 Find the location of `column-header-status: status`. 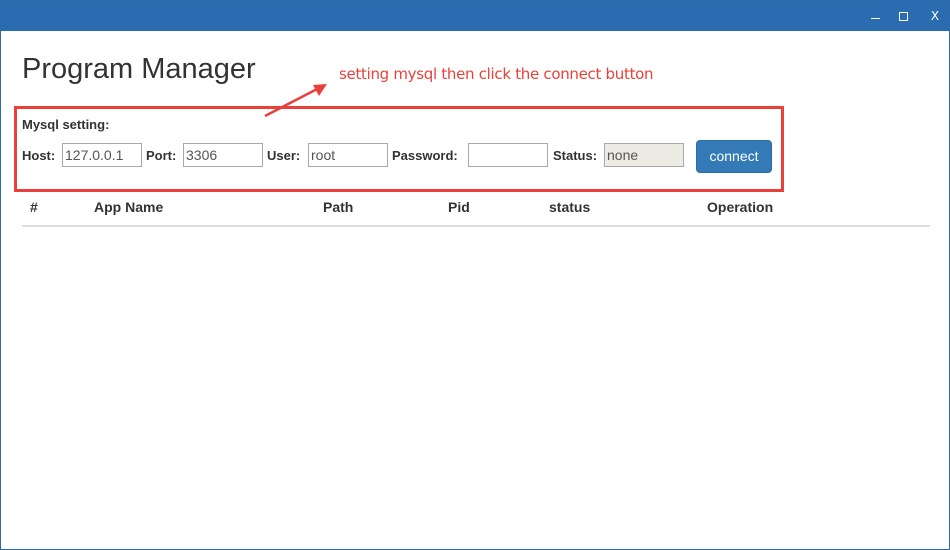

column-header-status: status is located at coordinates (570, 207).